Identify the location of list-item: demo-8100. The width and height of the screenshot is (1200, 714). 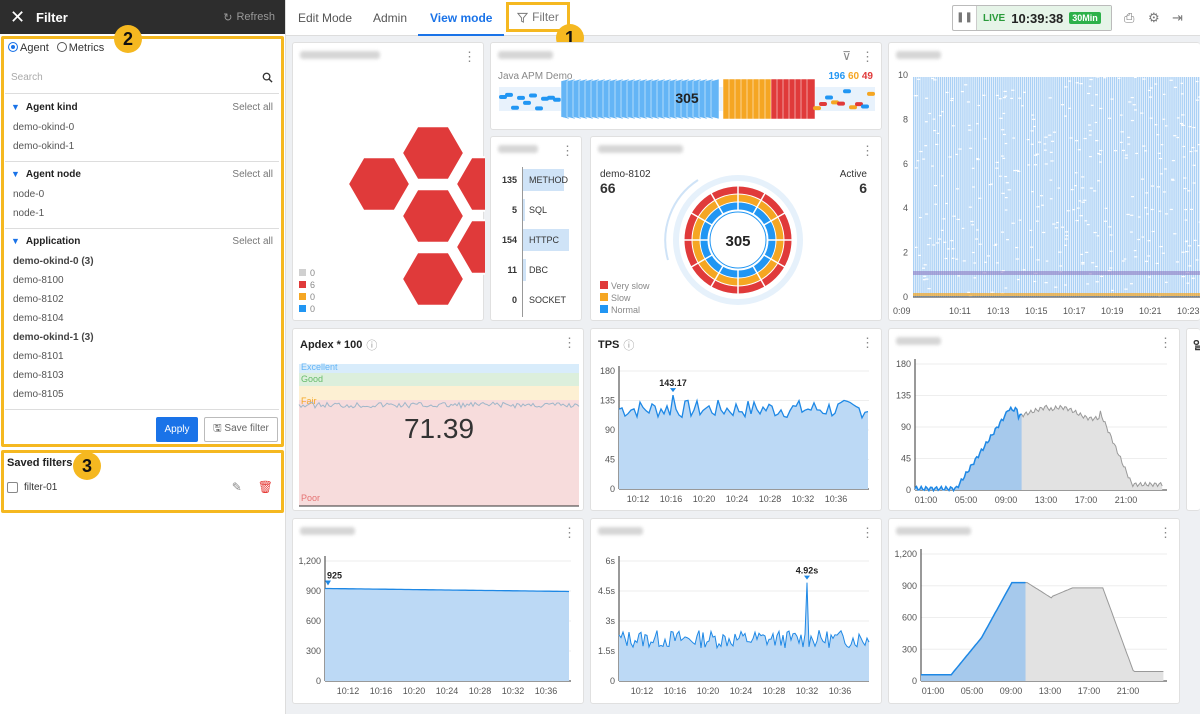
(142, 280).